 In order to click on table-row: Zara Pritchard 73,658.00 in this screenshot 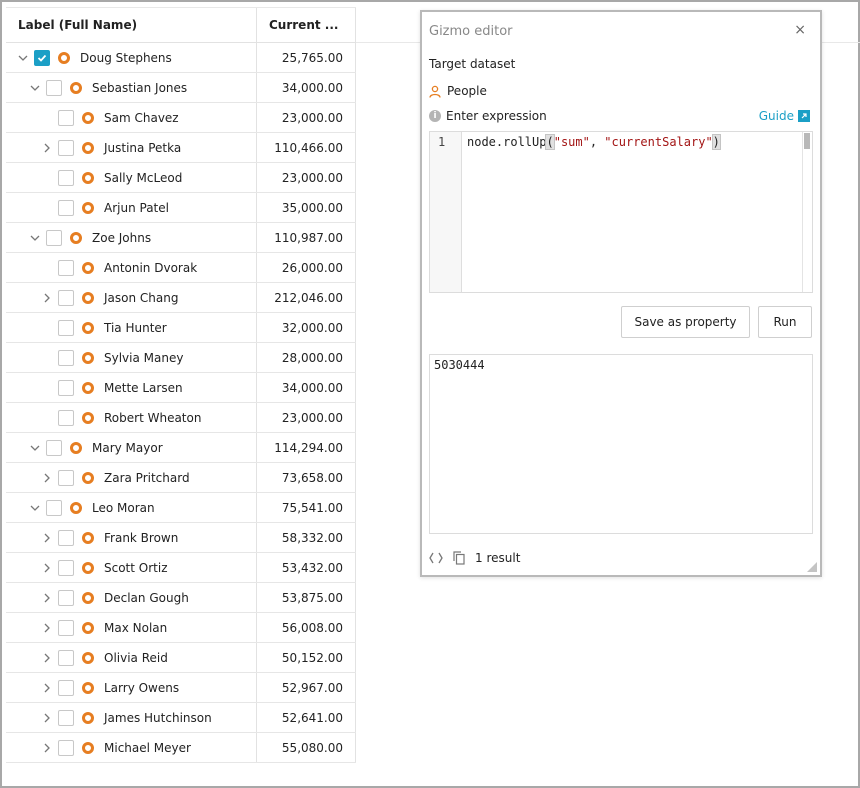, I will do `click(181, 478)`.